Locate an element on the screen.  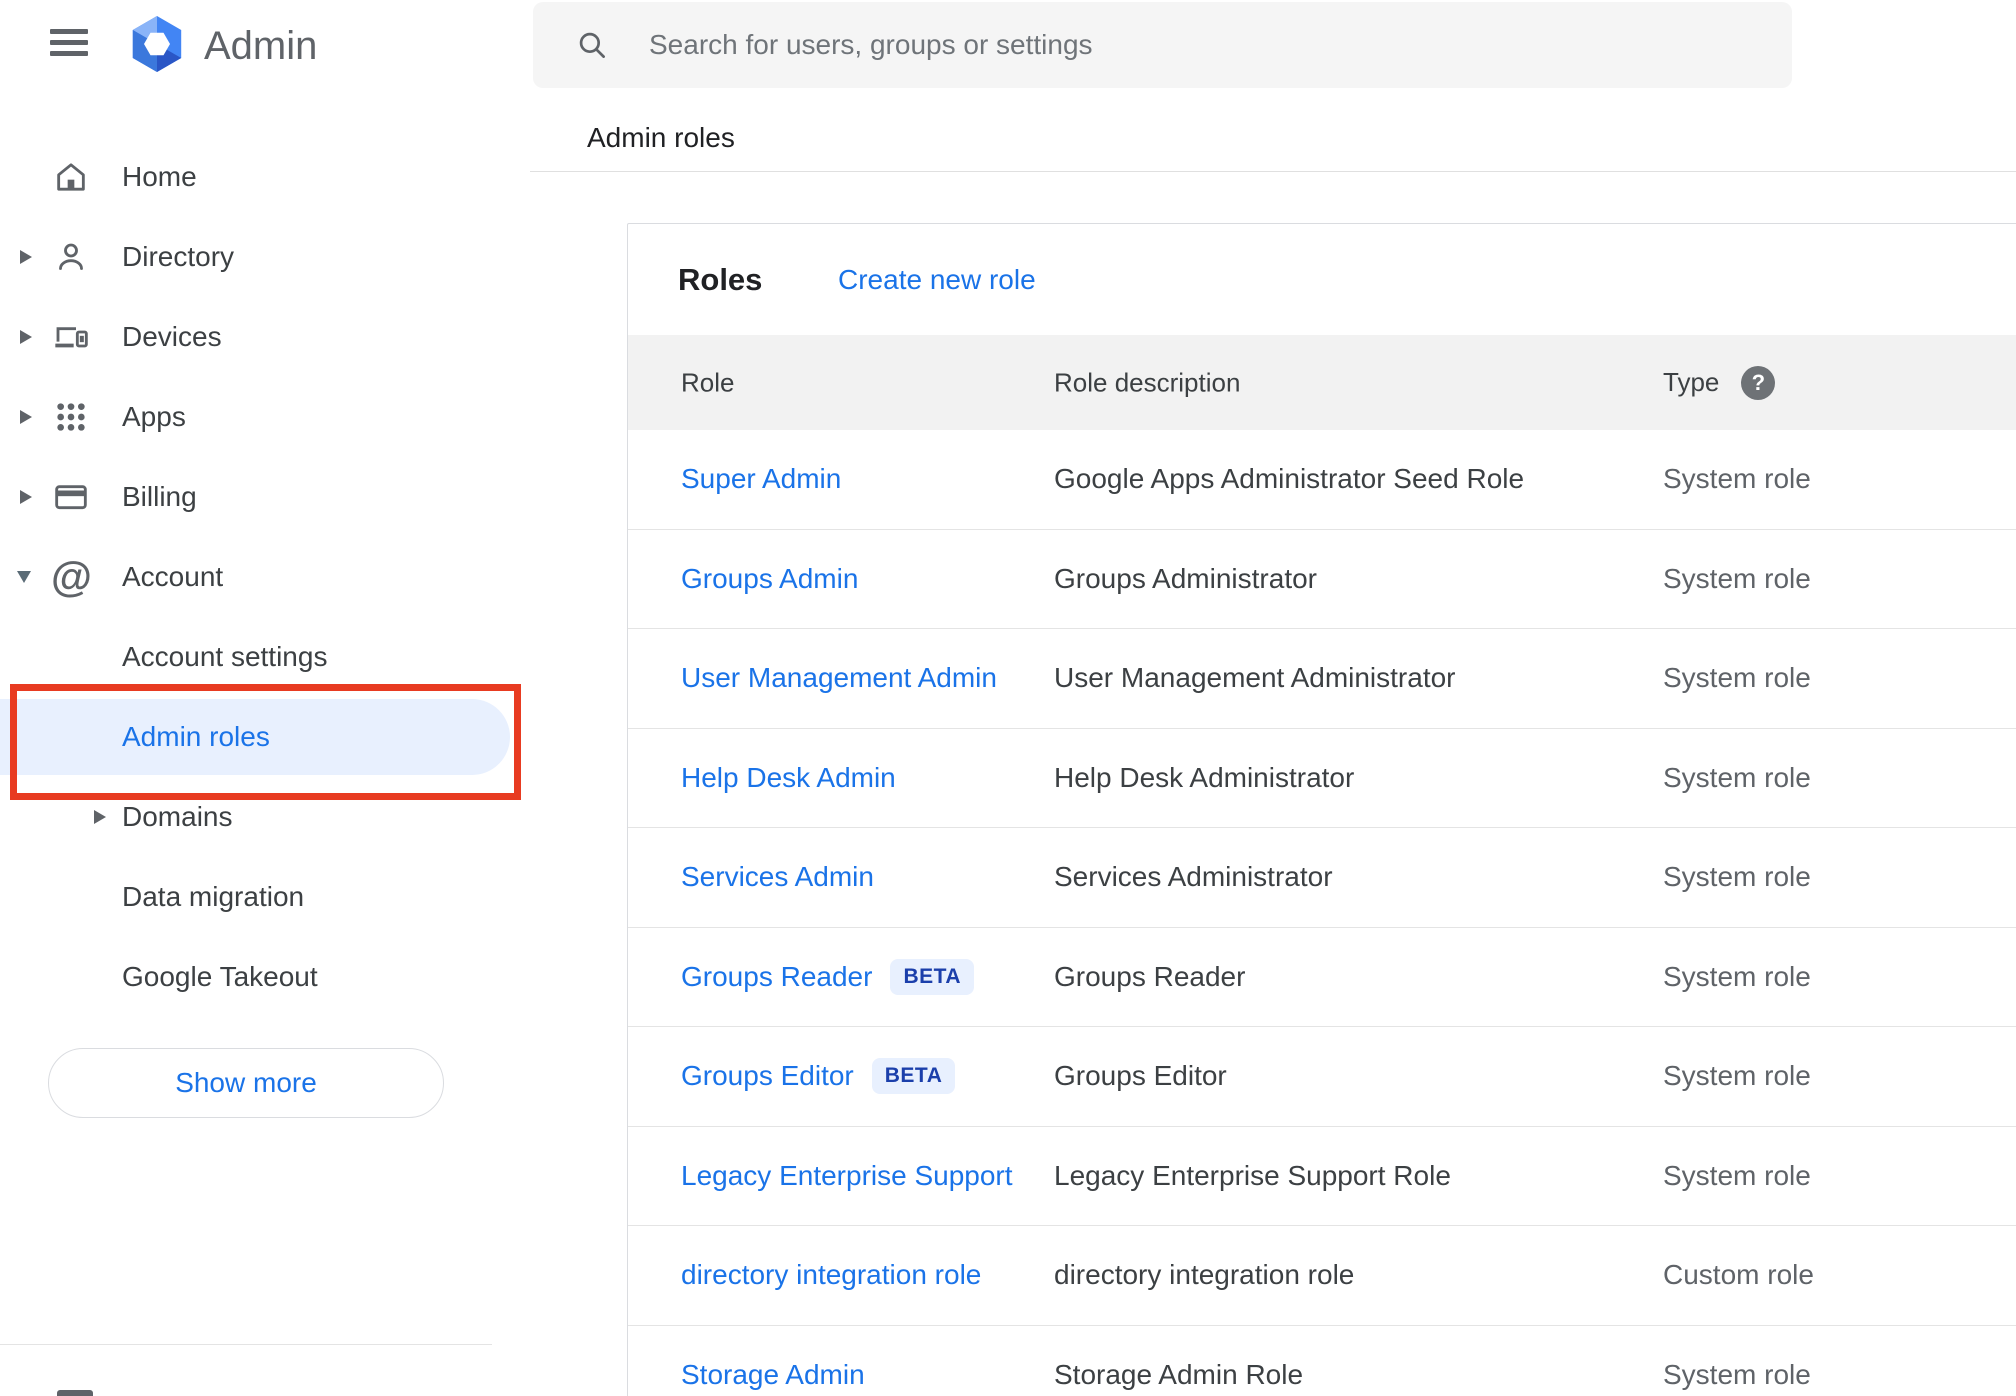
role-description: Services Administrator is located at coordinates (1193, 877).